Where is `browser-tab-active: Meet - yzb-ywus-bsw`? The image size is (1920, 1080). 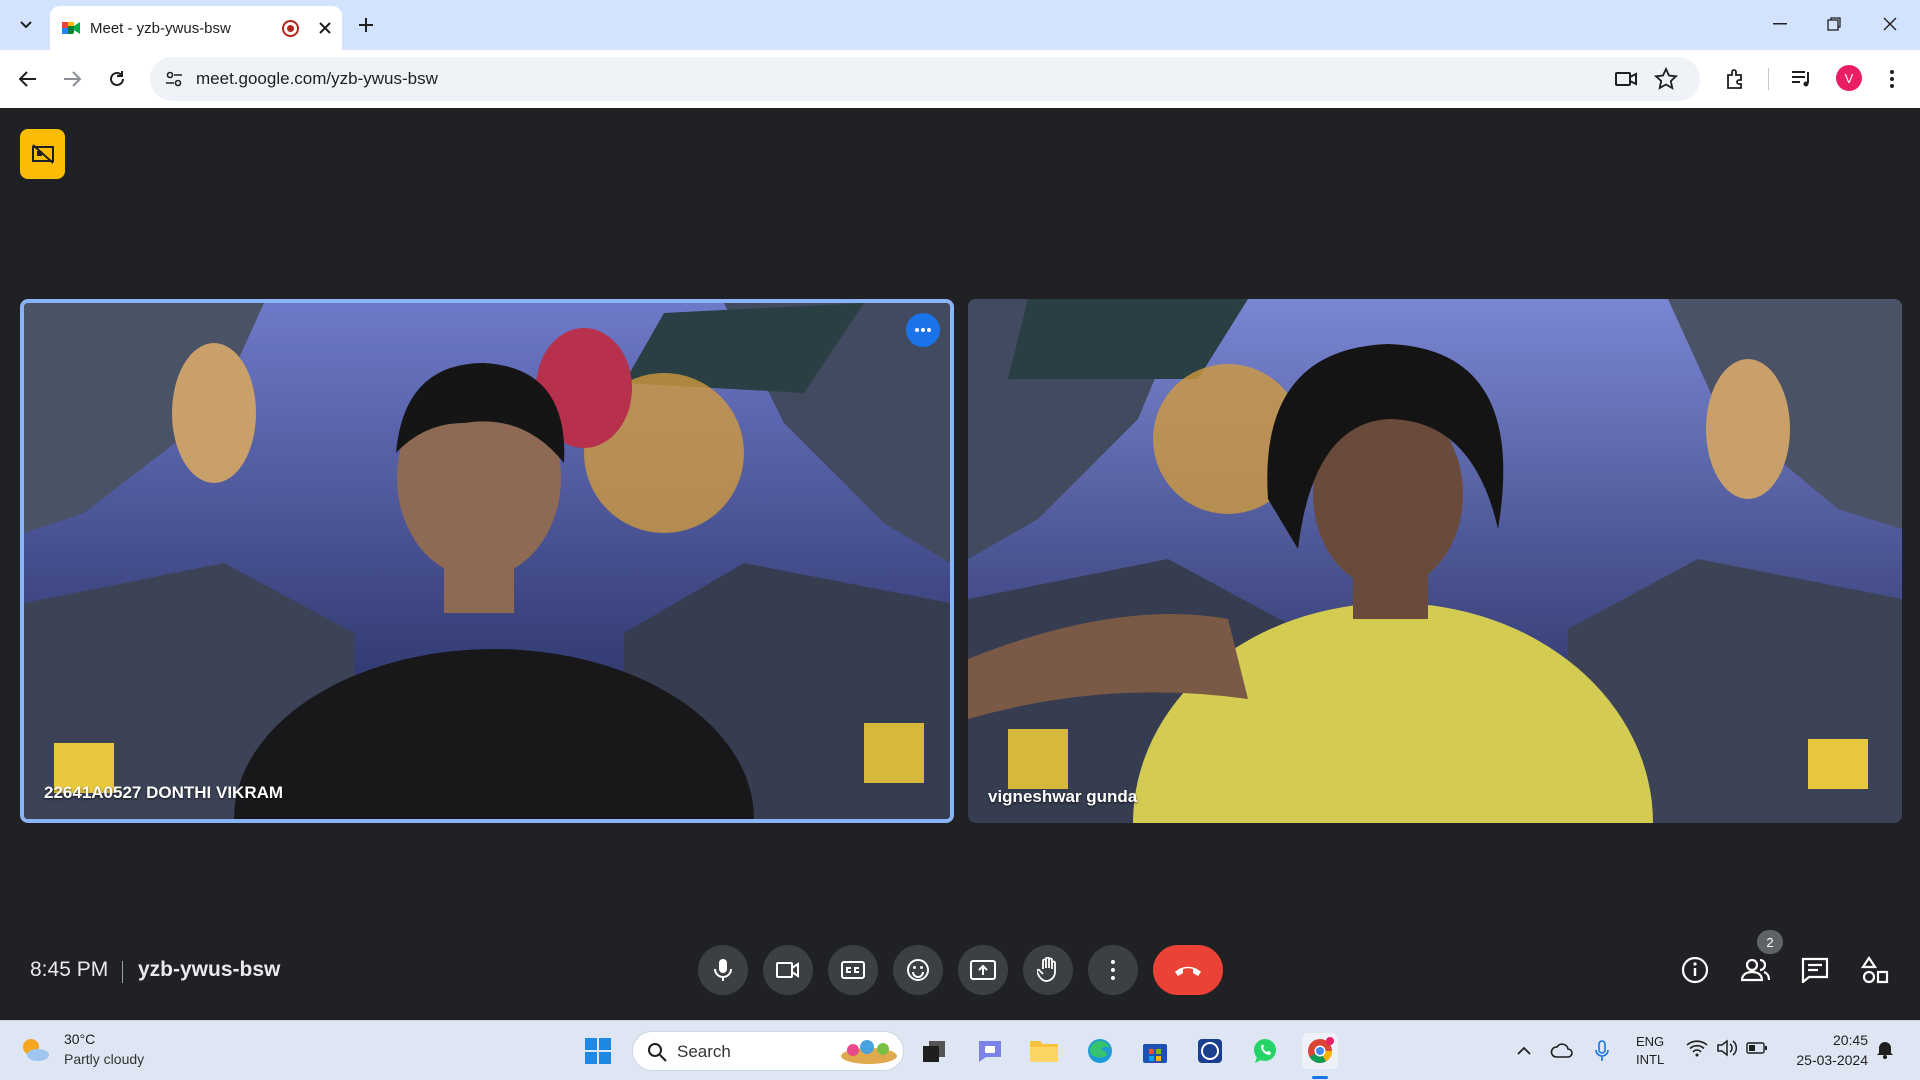
browser-tab-active: Meet - yzb-ywus-bsw is located at coordinates (196, 28).